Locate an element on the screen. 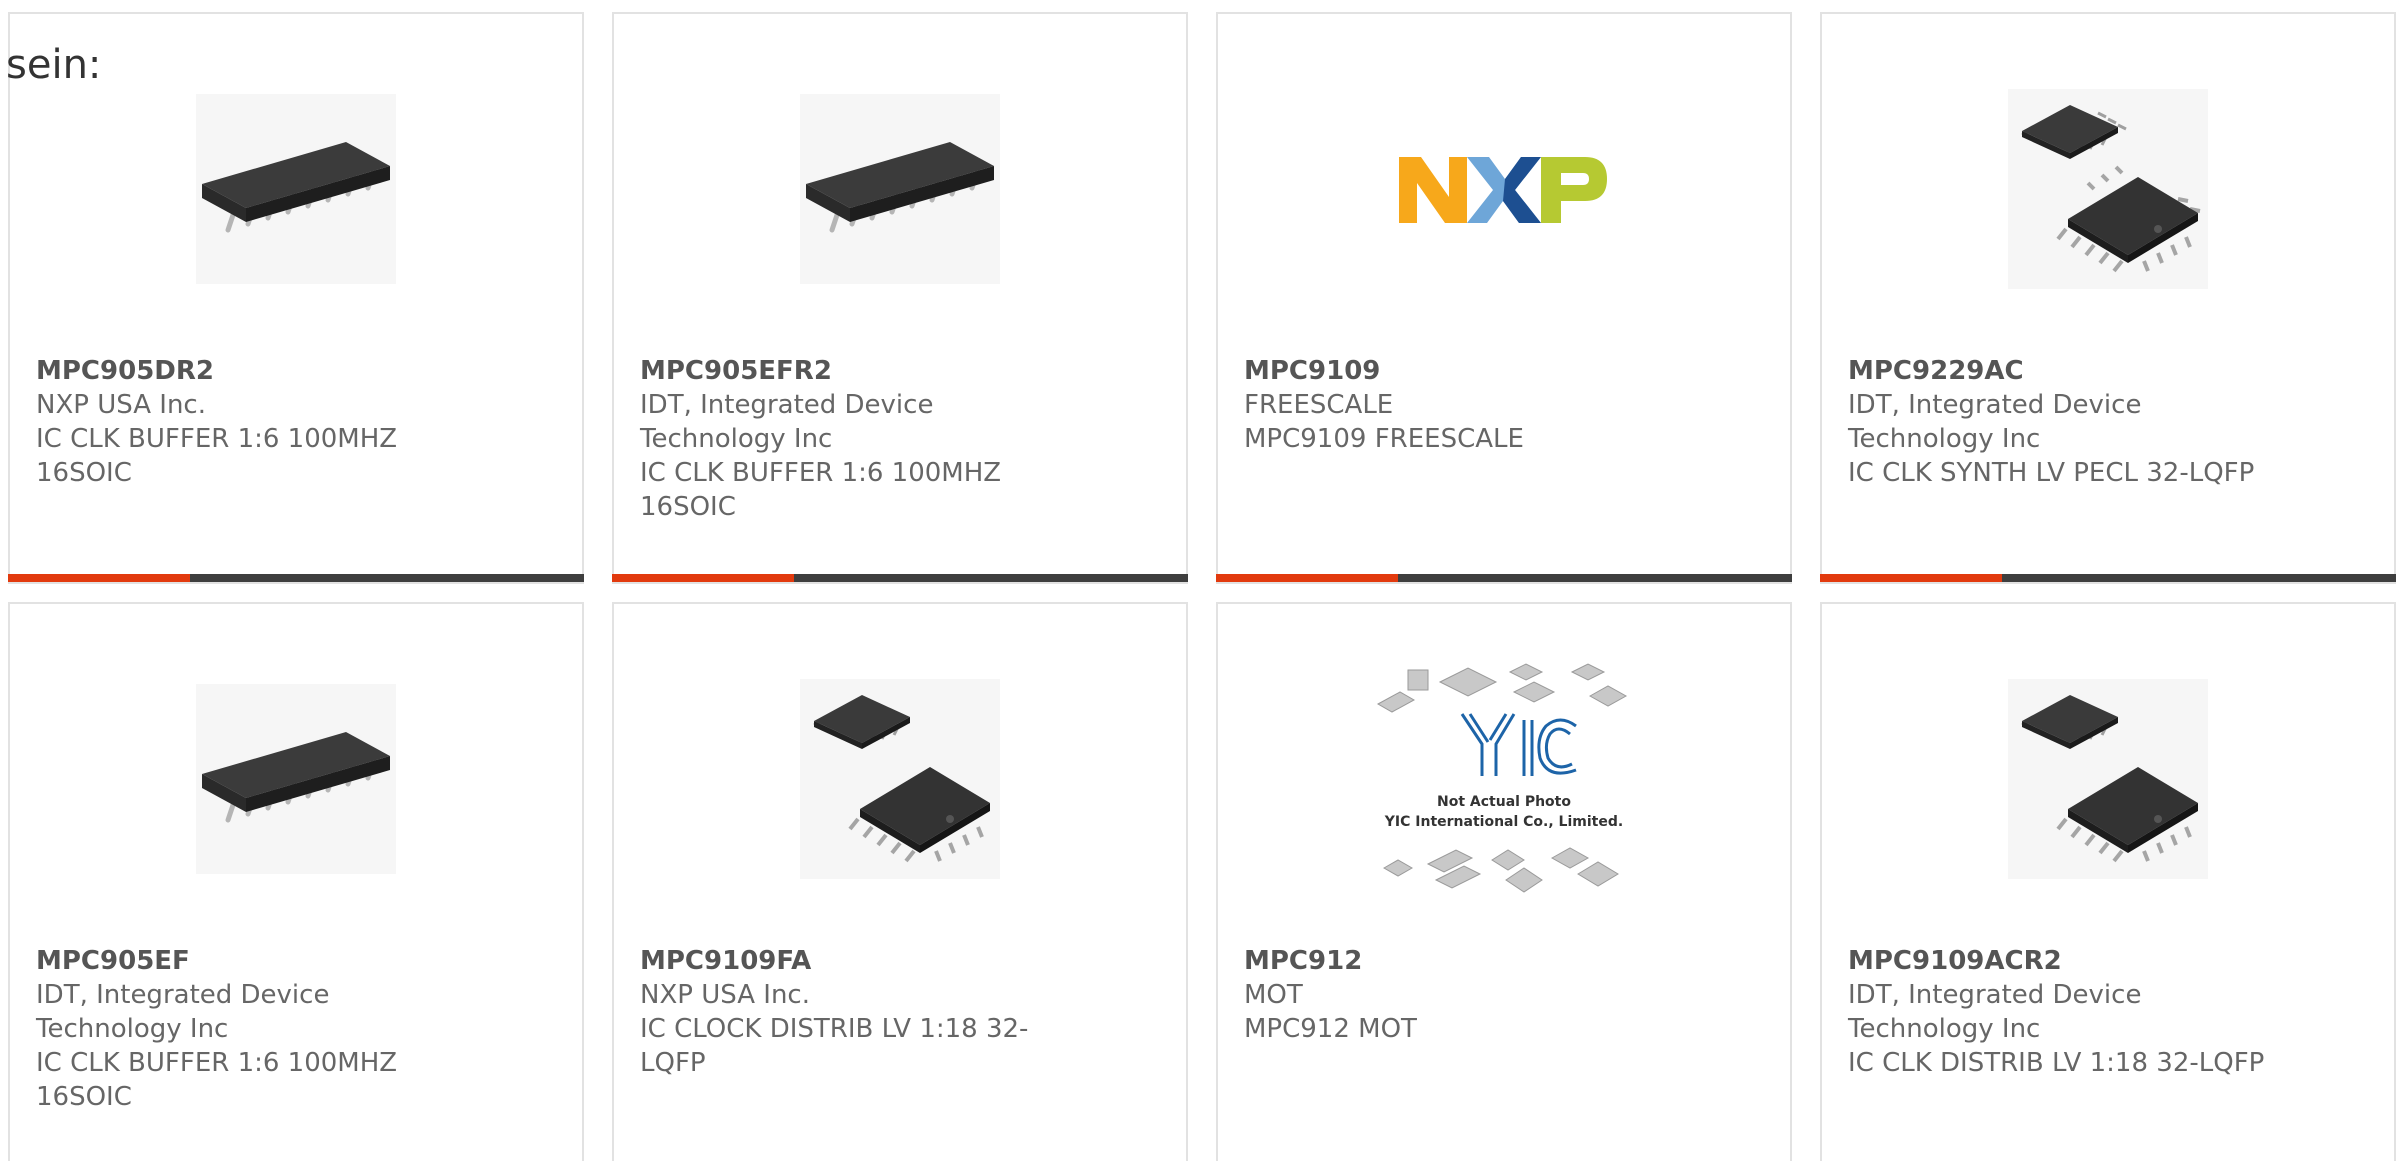  placeholder-caption-2: YIC International Co., Limited. is located at coordinates (1503, 822).